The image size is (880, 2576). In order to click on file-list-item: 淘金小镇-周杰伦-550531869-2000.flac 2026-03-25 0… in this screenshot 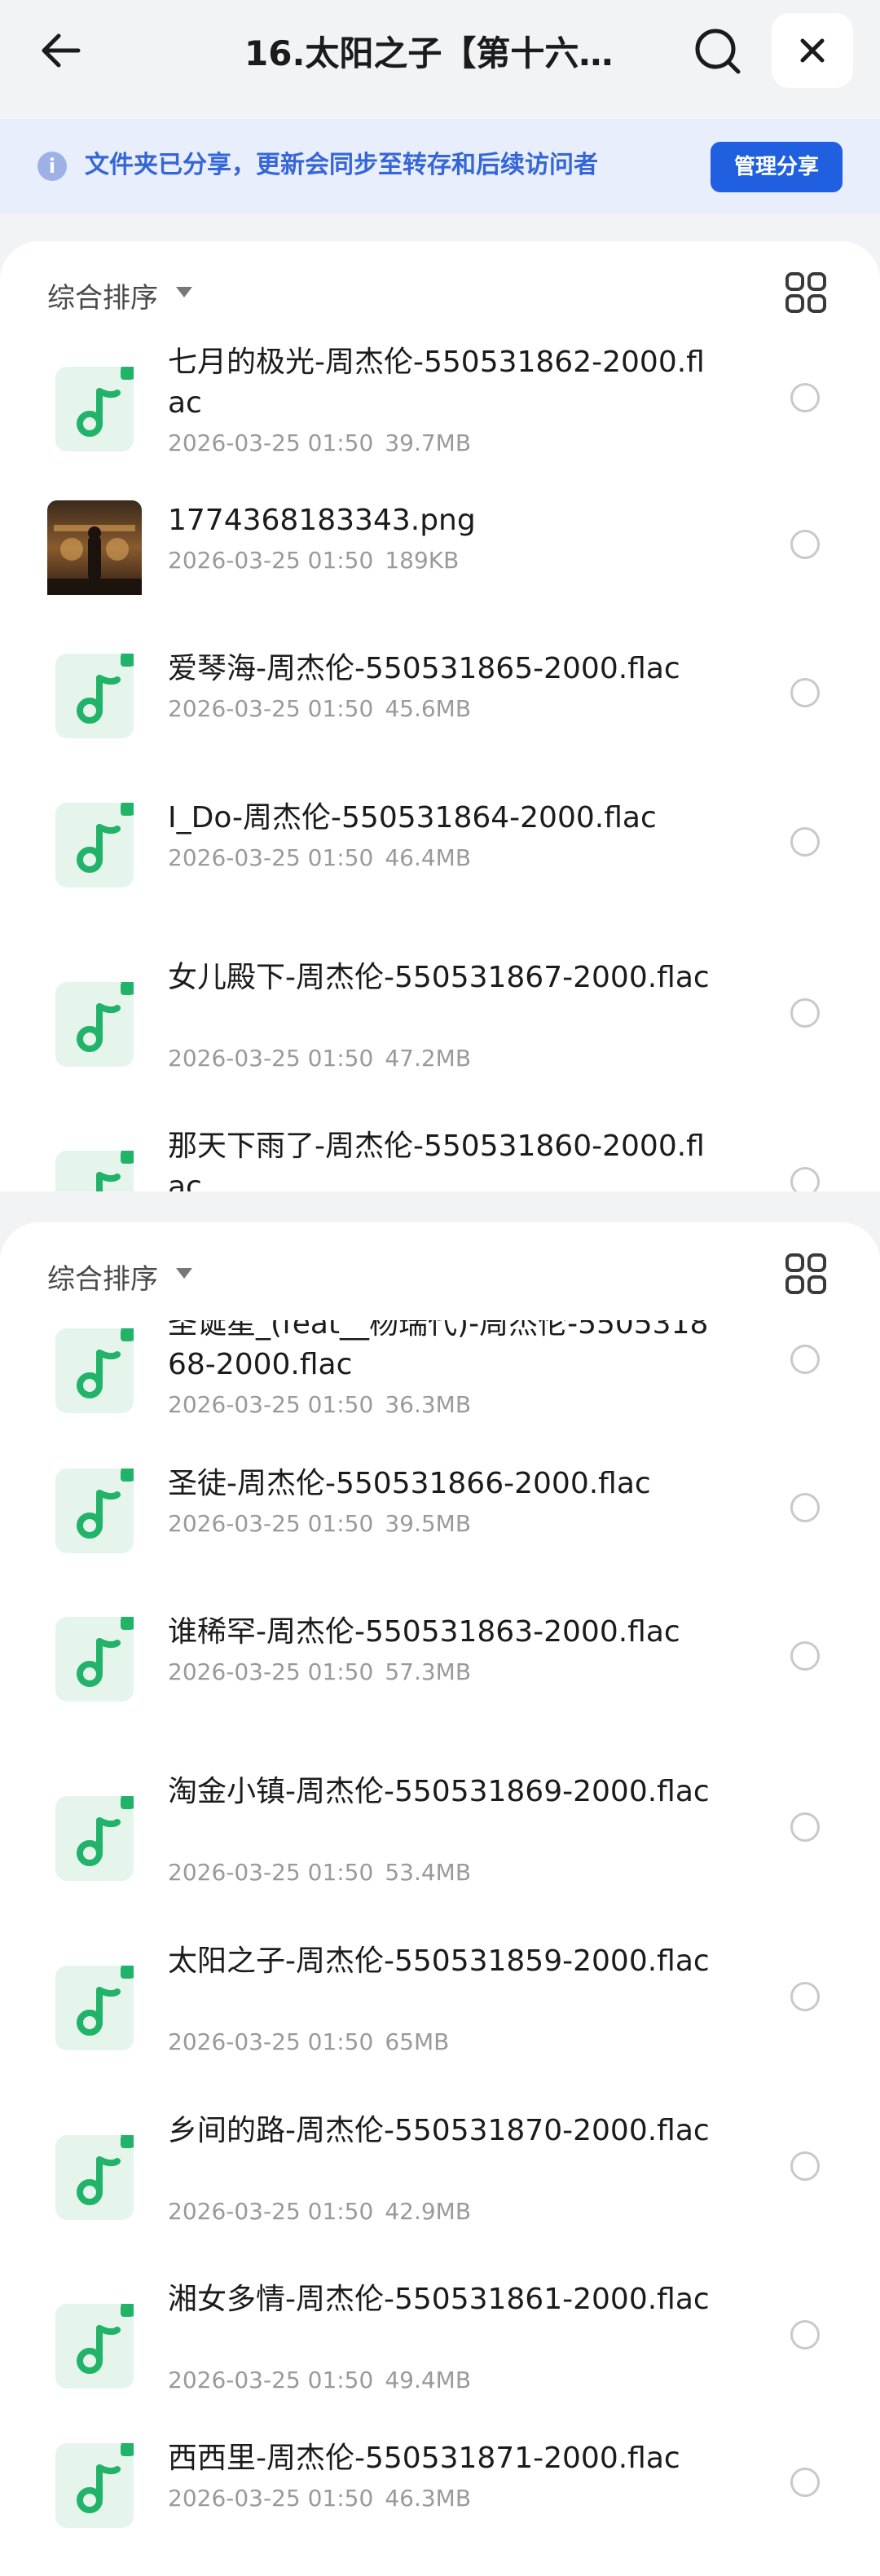, I will do `click(440, 1838)`.